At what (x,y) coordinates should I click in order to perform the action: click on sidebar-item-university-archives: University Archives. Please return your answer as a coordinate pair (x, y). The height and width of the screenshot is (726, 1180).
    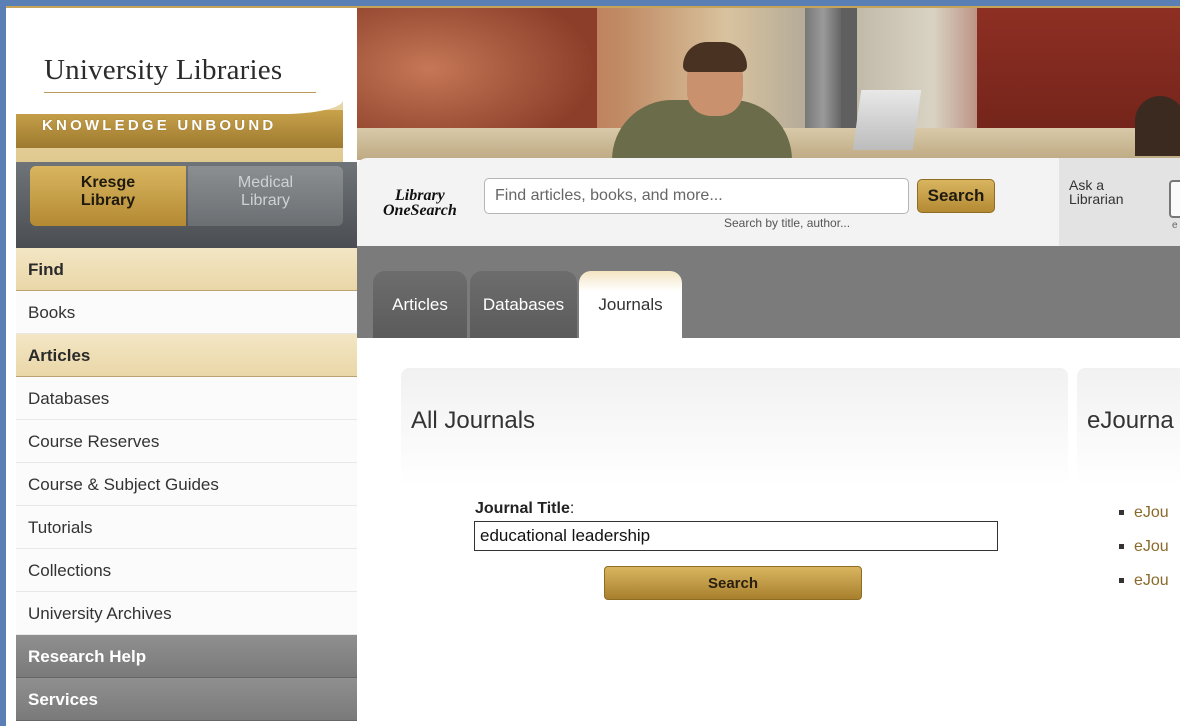
    Looking at the image, I should click on (186, 613).